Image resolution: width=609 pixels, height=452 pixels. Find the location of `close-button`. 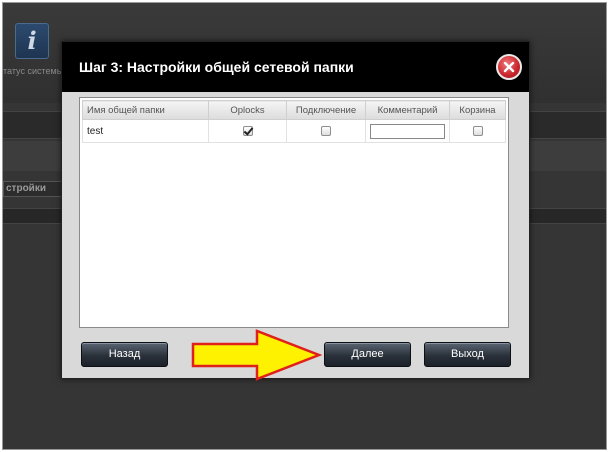

close-button is located at coordinates (509, 67).